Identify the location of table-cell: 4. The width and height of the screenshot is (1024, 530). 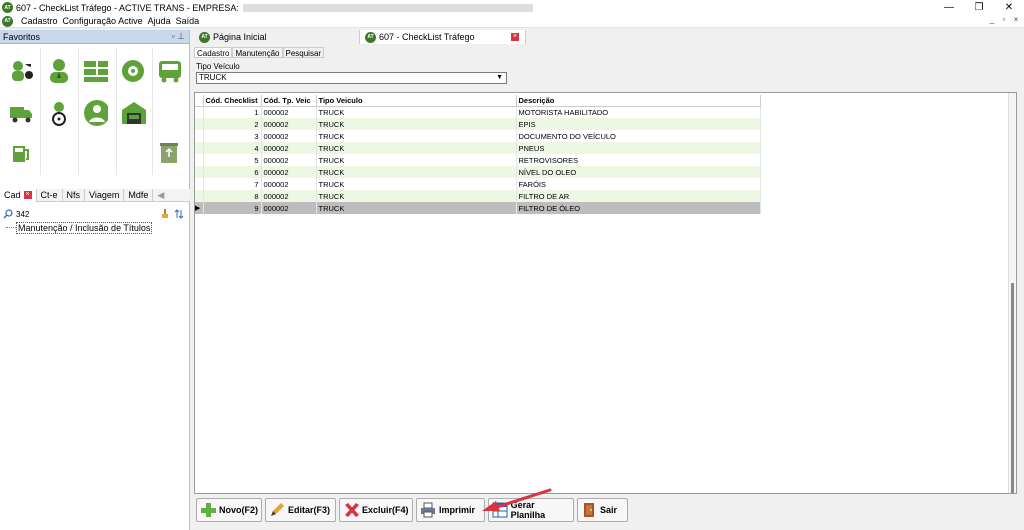
(232, 148).